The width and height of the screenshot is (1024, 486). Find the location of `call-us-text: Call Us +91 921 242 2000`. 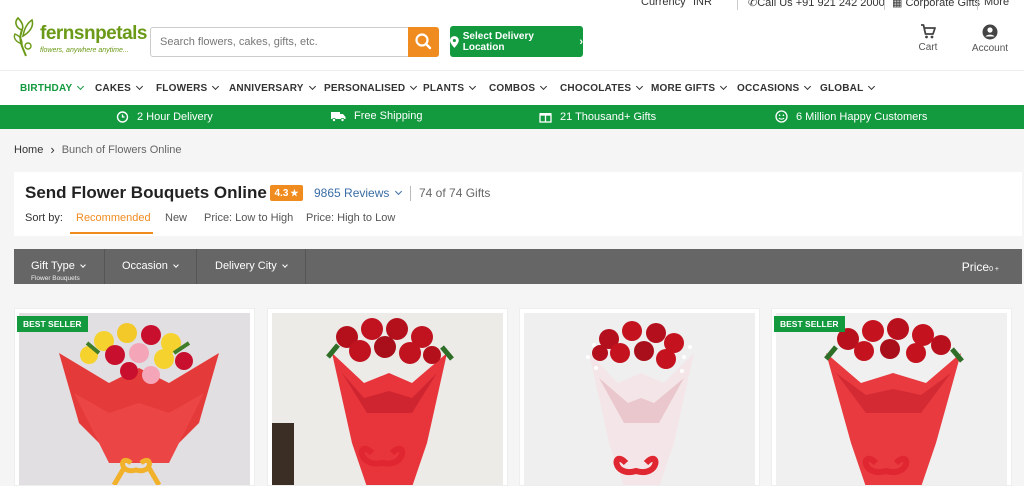

call-us-text: Call Us +91 921 242 2000 is located at coordinates (821, 4).